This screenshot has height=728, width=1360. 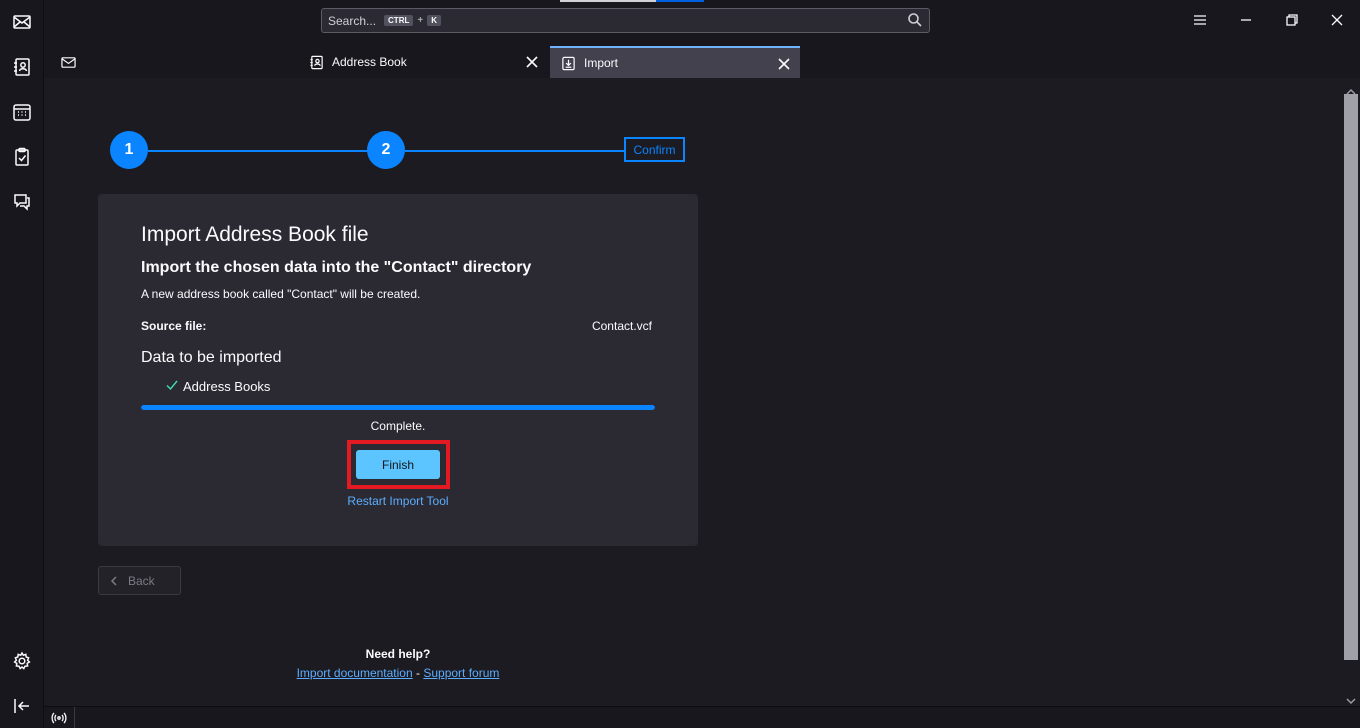 I want to click on progress-fill, so click(x=398, y=407).